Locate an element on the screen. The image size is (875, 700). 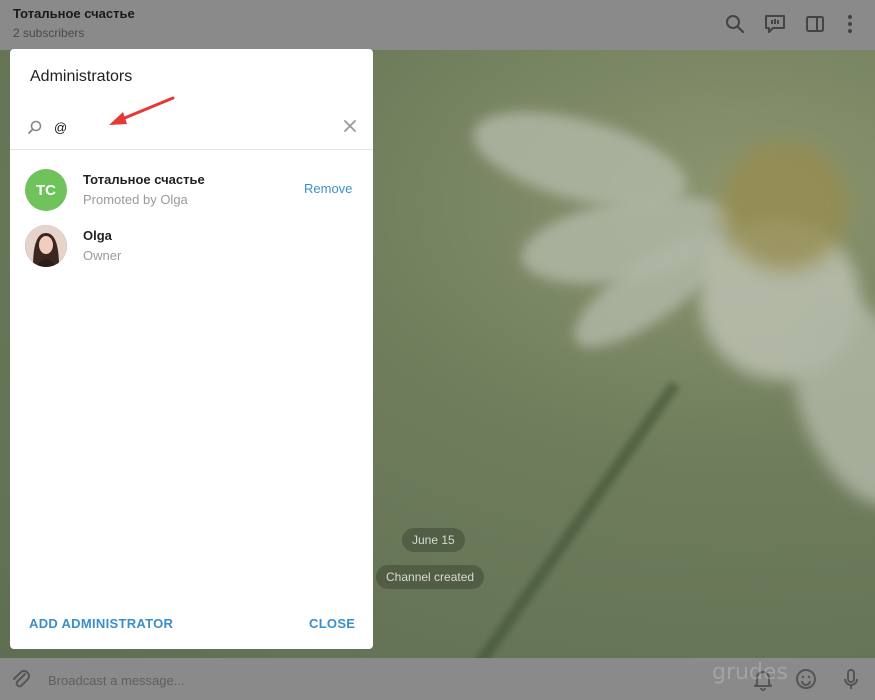
admin-search-input is located at coordinates (194, 127).